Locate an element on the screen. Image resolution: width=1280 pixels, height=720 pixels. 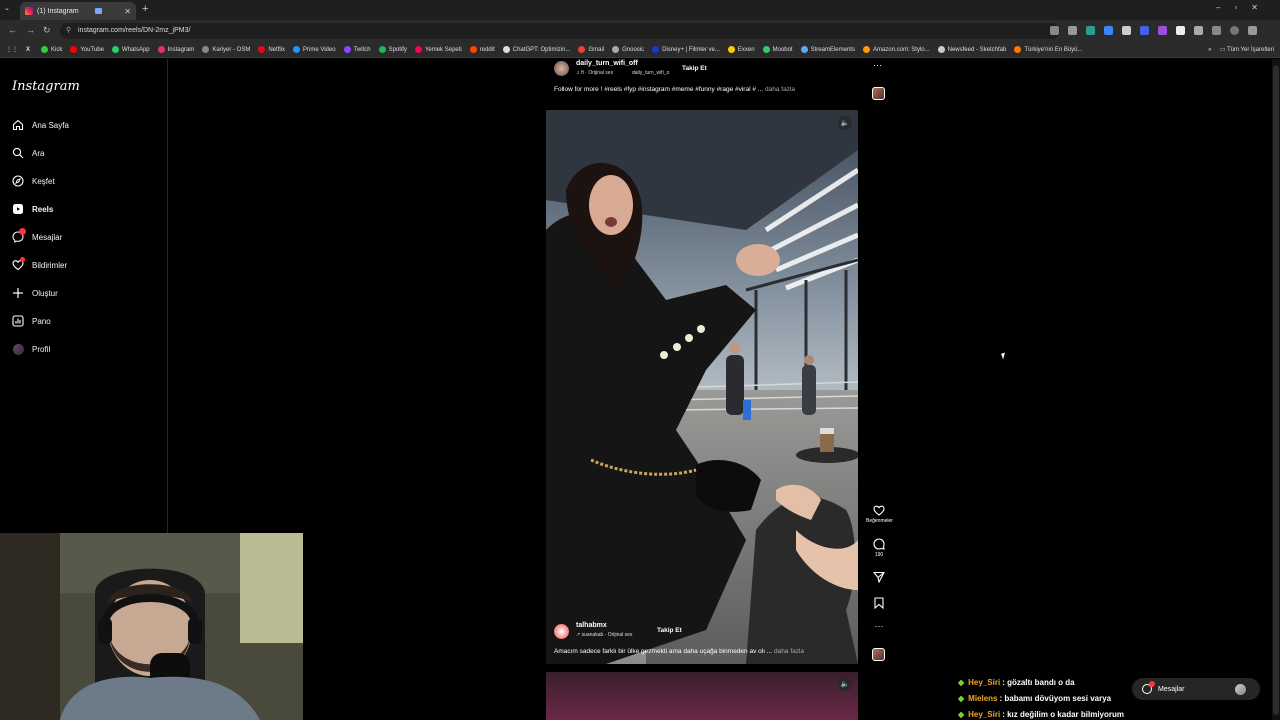
chat-text: : babamı dövüyom sesi varya is located at coordinates (1055, 698).